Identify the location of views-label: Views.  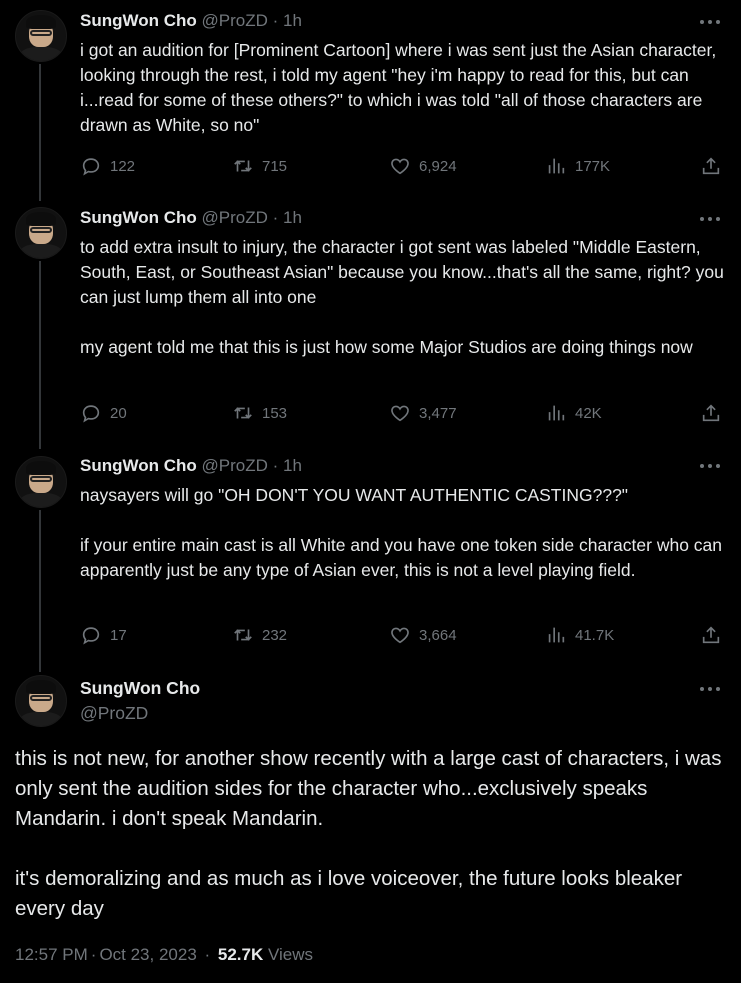
(291, 954).